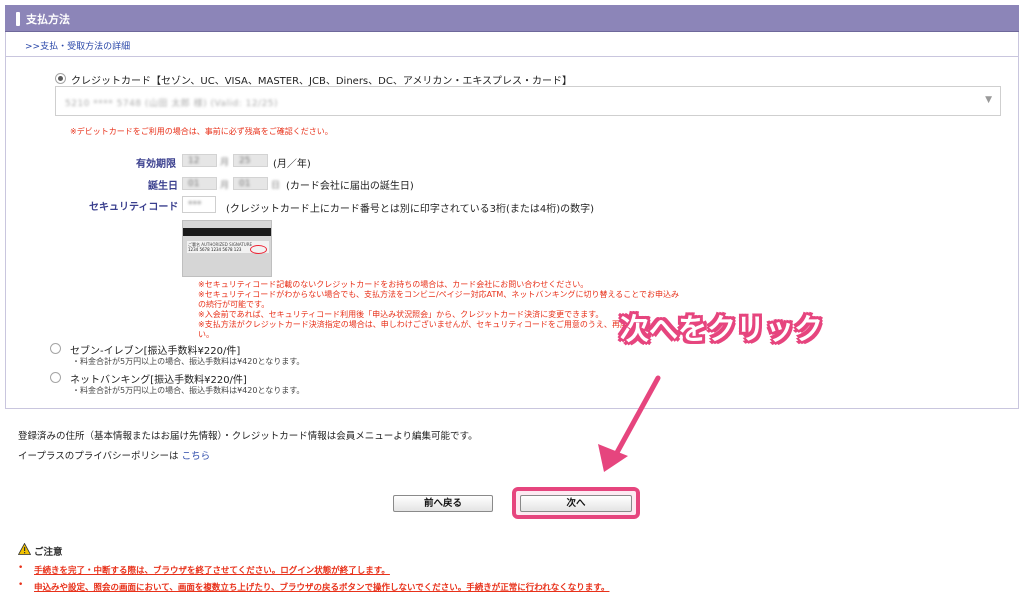  What do you see at coordinates (276, 186) in the screenshot?
I see `birth-day-unit: 日` at bounding box center [276, 186].